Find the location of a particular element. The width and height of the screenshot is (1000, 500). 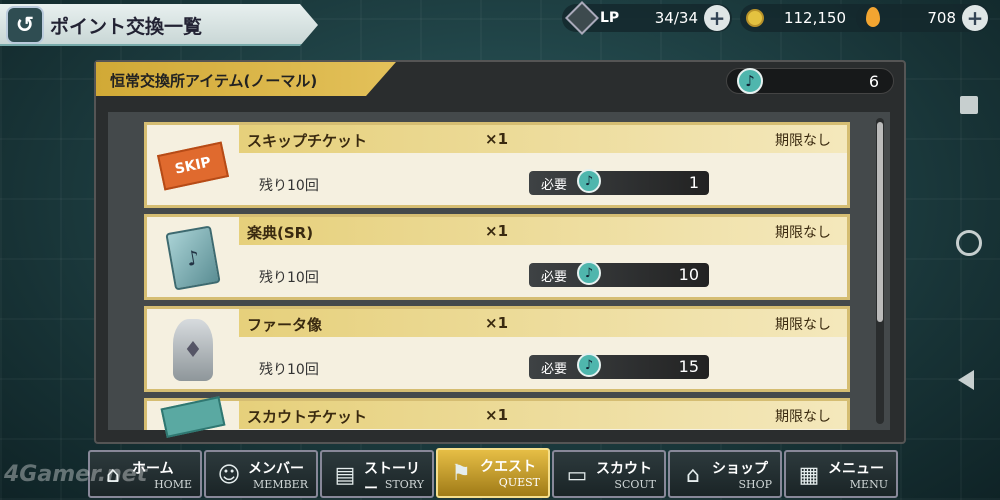

member-icon: ☺ is located at coordinates (229, 475).